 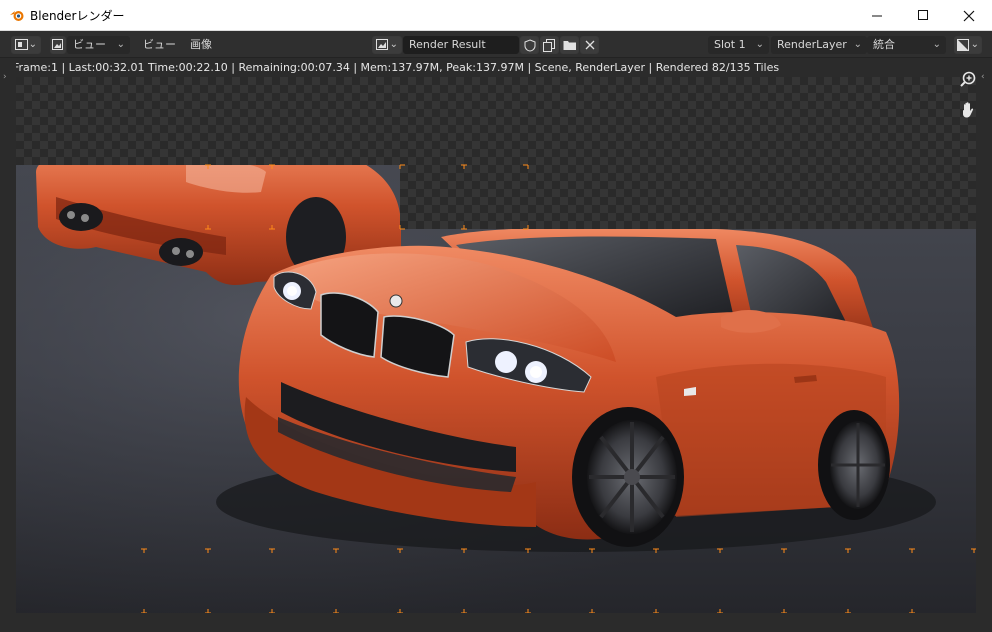 I want to click on left-sidebar-strip: ›, so click(x=8, y=345).